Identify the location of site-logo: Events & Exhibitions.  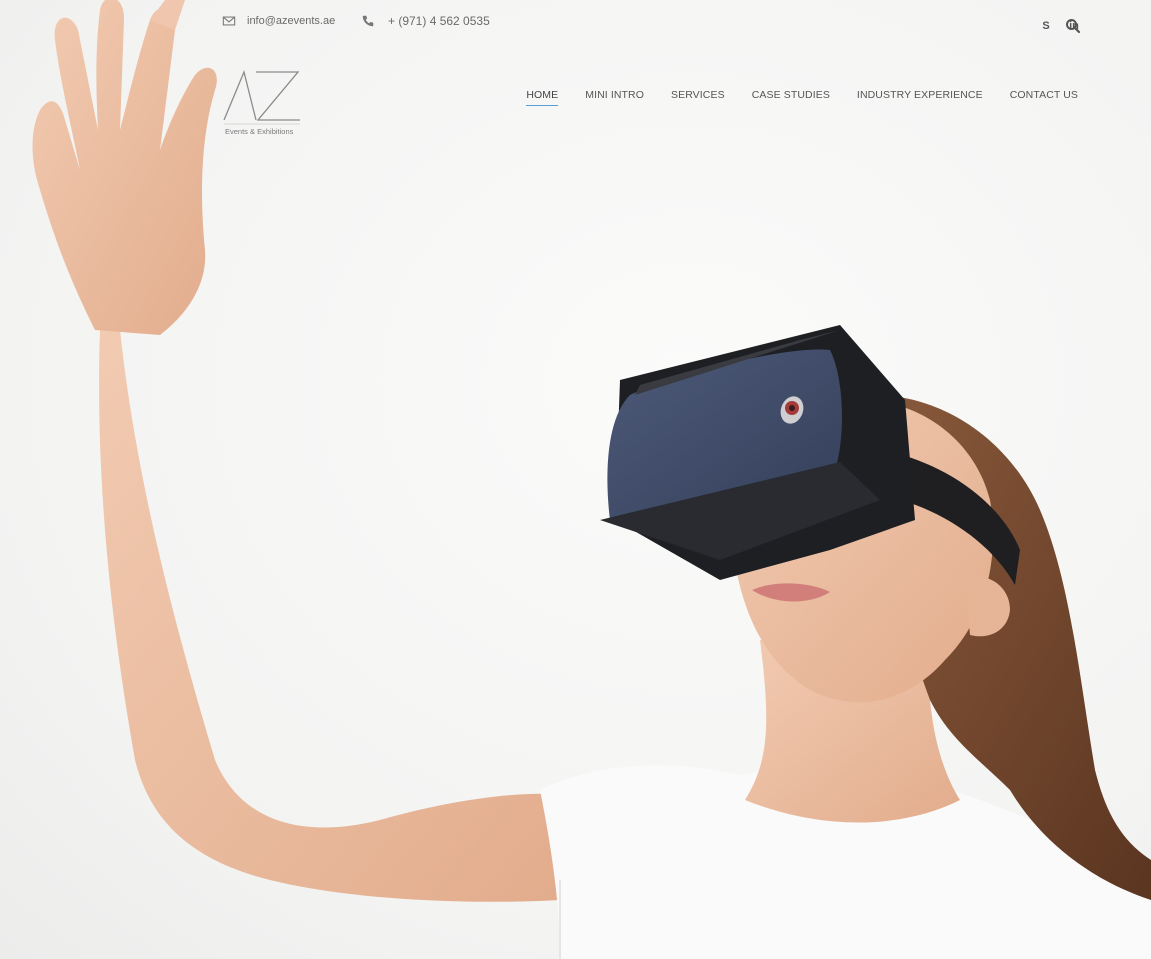
(264, 104).